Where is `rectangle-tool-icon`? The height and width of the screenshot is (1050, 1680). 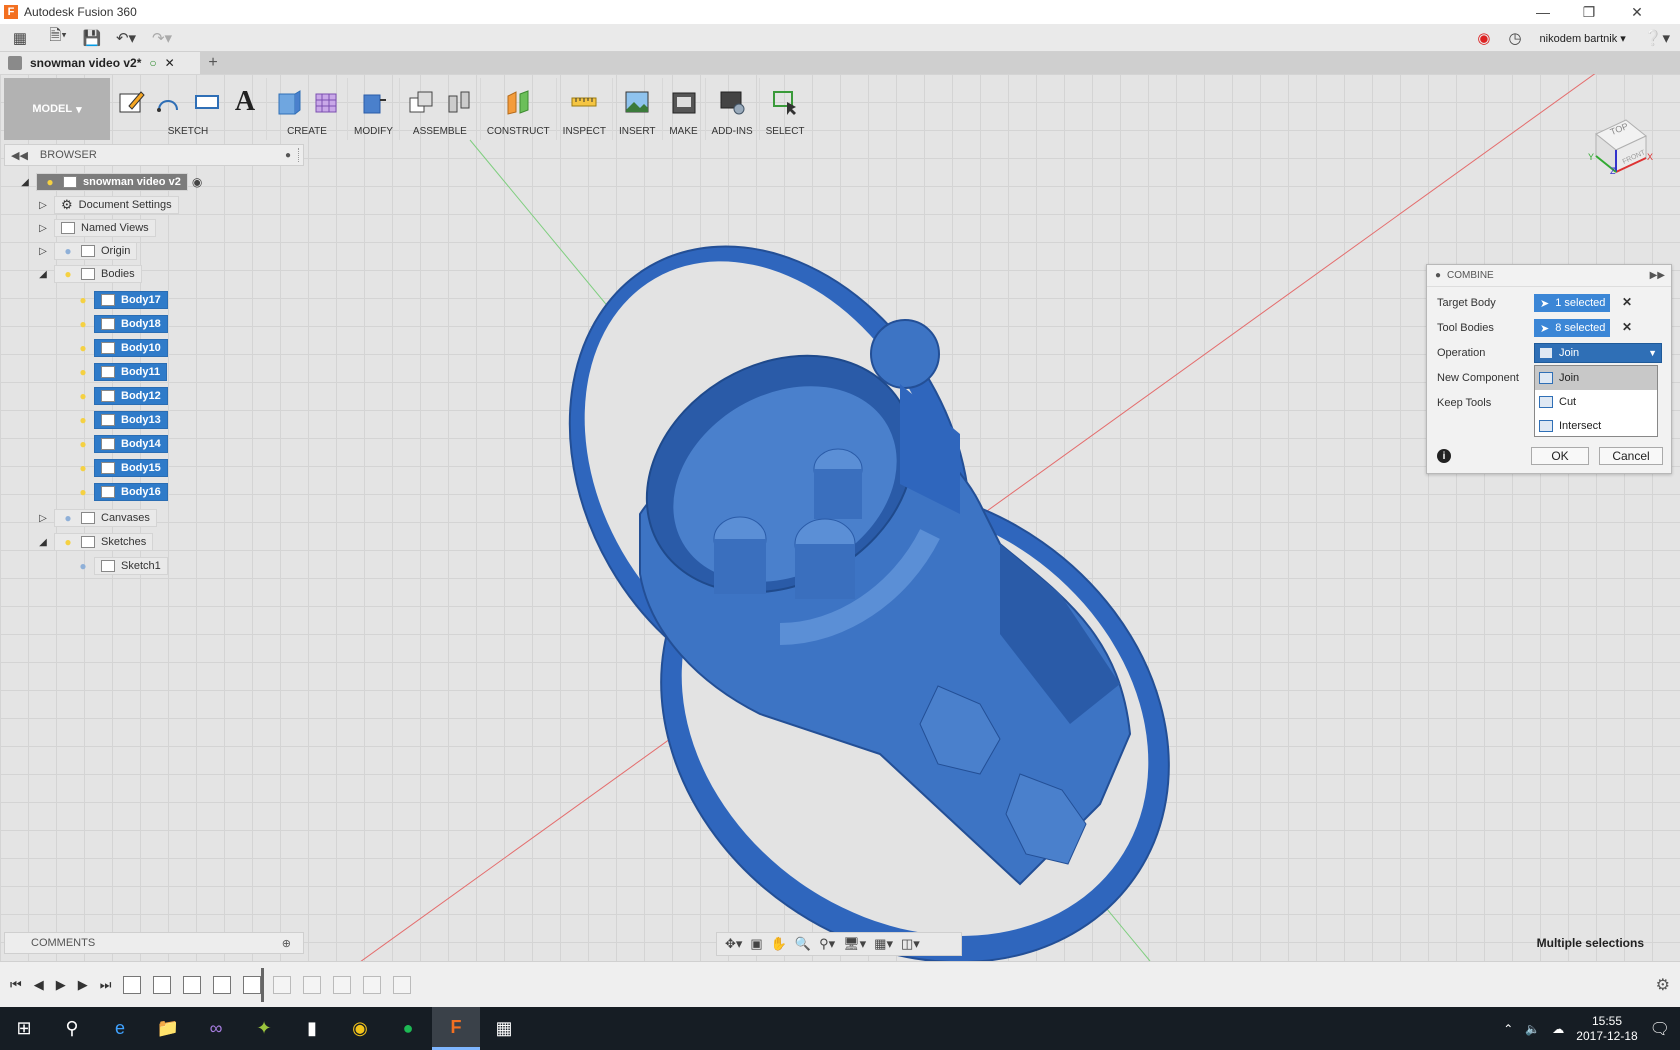 rectangle-tool-icon is located at coordinates (207, 102).